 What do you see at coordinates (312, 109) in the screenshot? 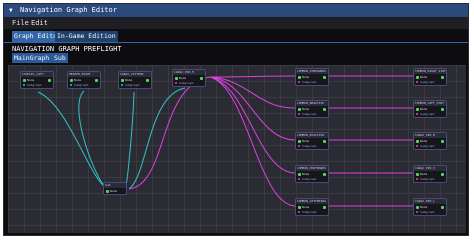
I see `graph-node: COMMON_NEGATIVE Node Subgraph` at bounding box center [312, 109].